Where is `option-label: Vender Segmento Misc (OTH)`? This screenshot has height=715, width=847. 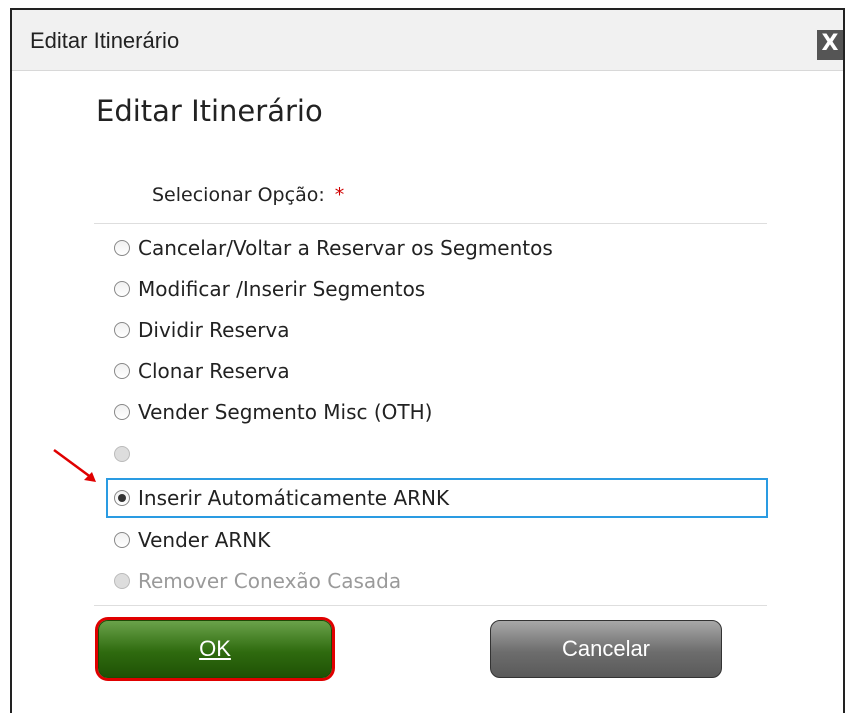 option-label: Vender Segmento Misc (OTH) is located at coordinates (285, 412).